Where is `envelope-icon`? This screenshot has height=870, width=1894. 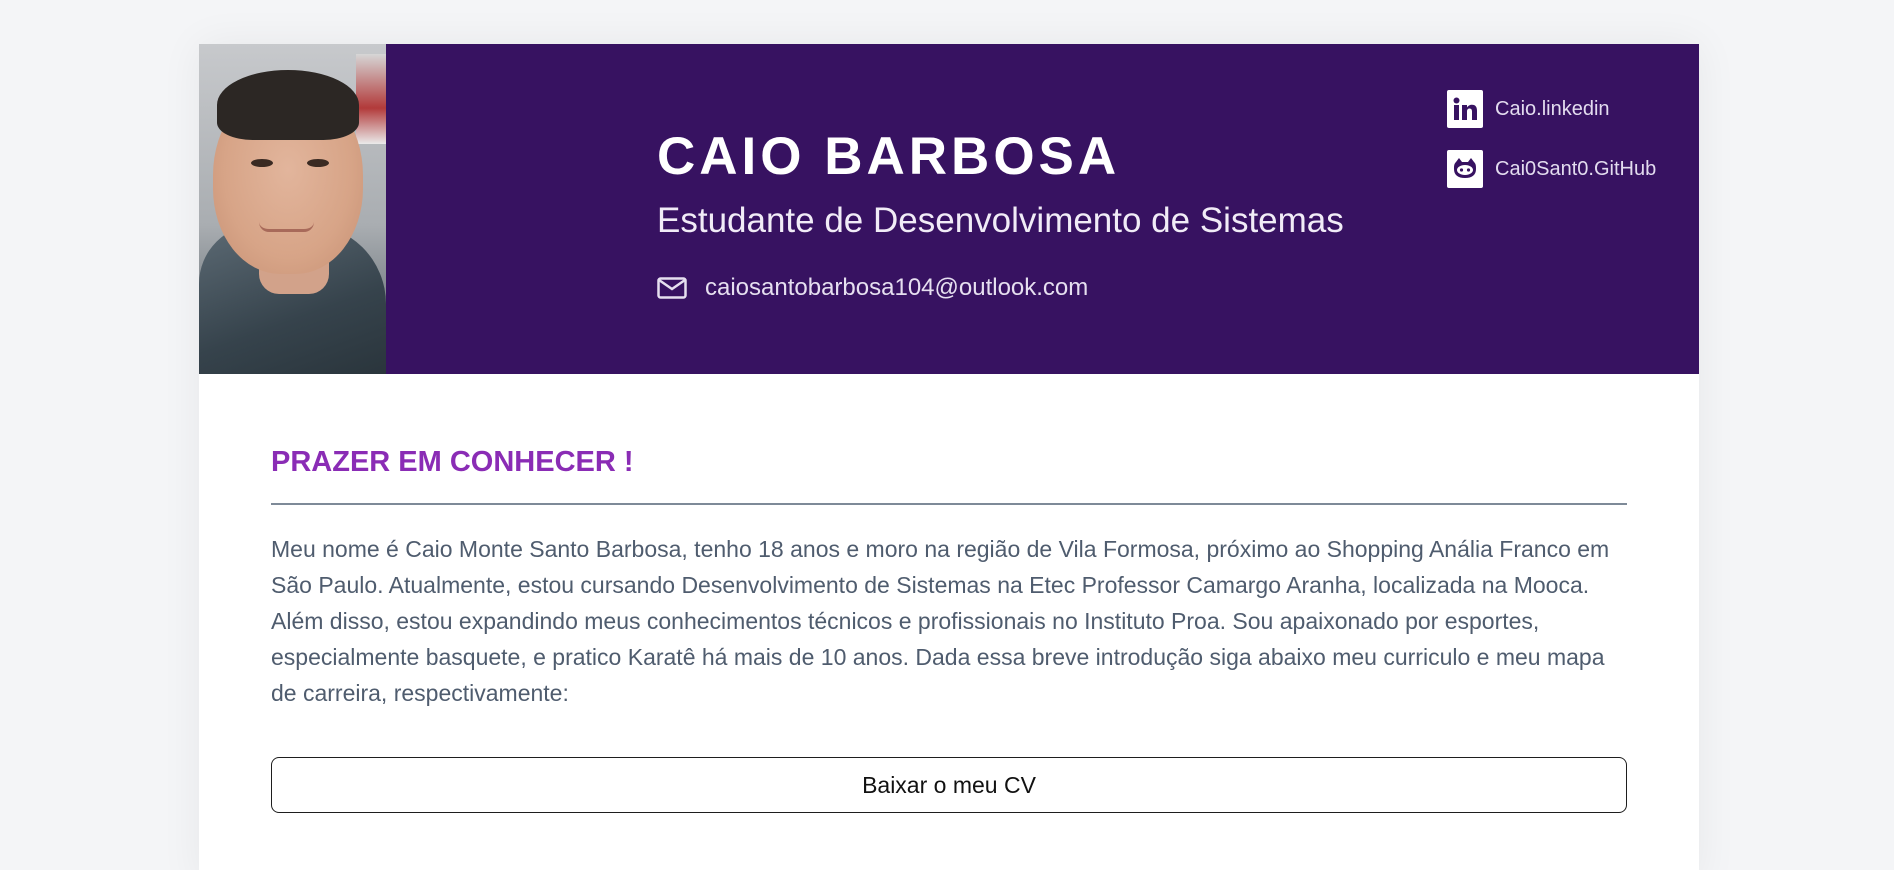 envelope-icon is located at coordinates (672, 288).